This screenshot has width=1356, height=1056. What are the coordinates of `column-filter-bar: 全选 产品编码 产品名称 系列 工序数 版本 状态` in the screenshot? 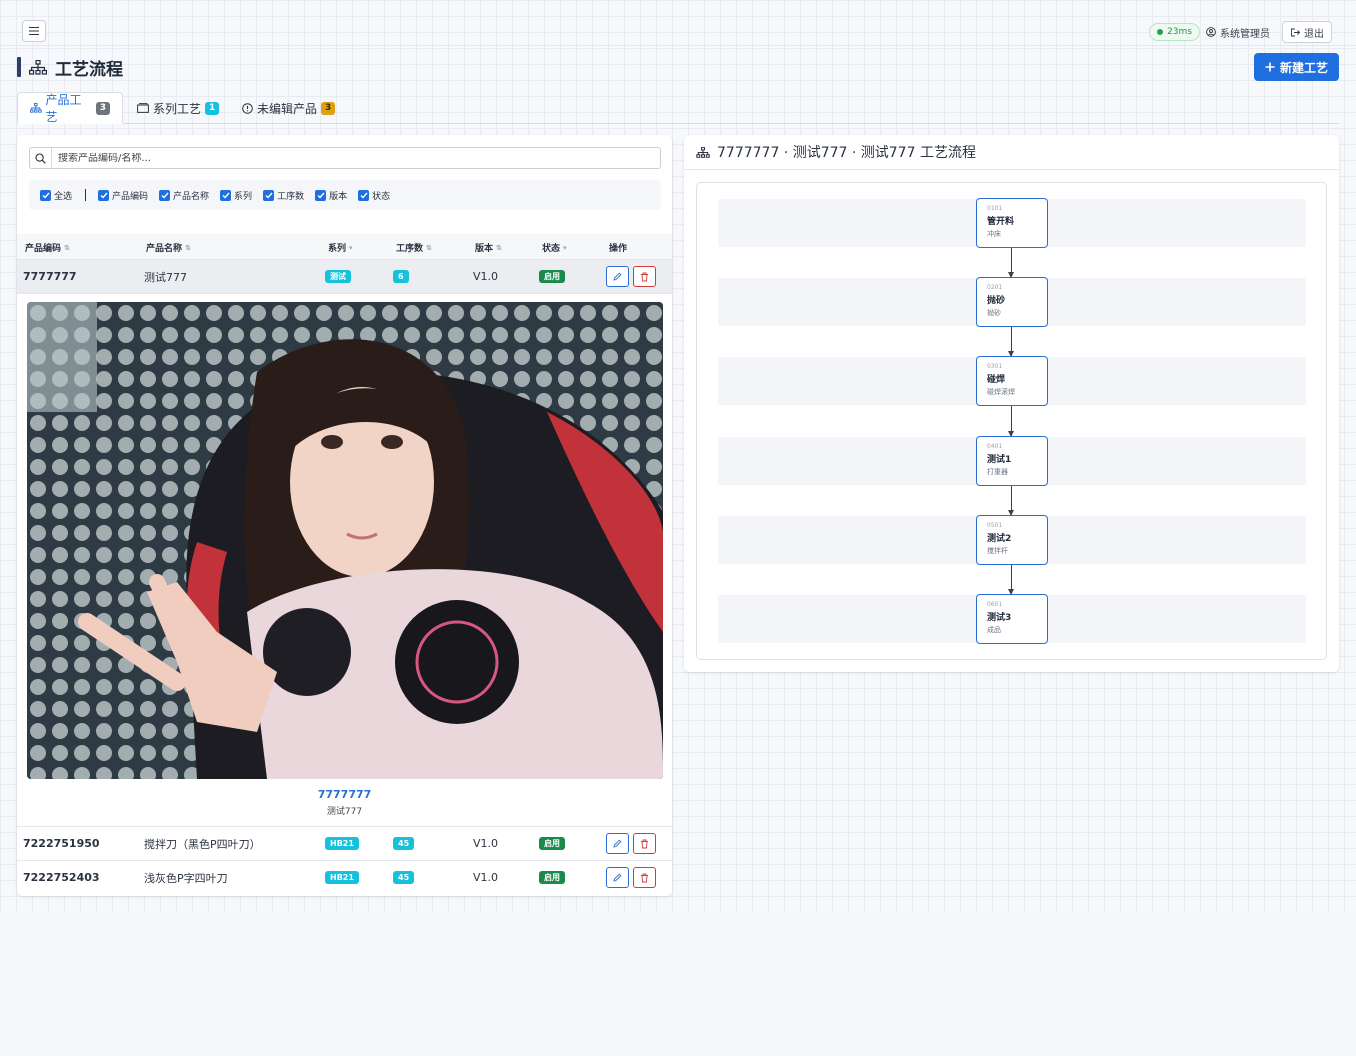 It's located at (345, 195).